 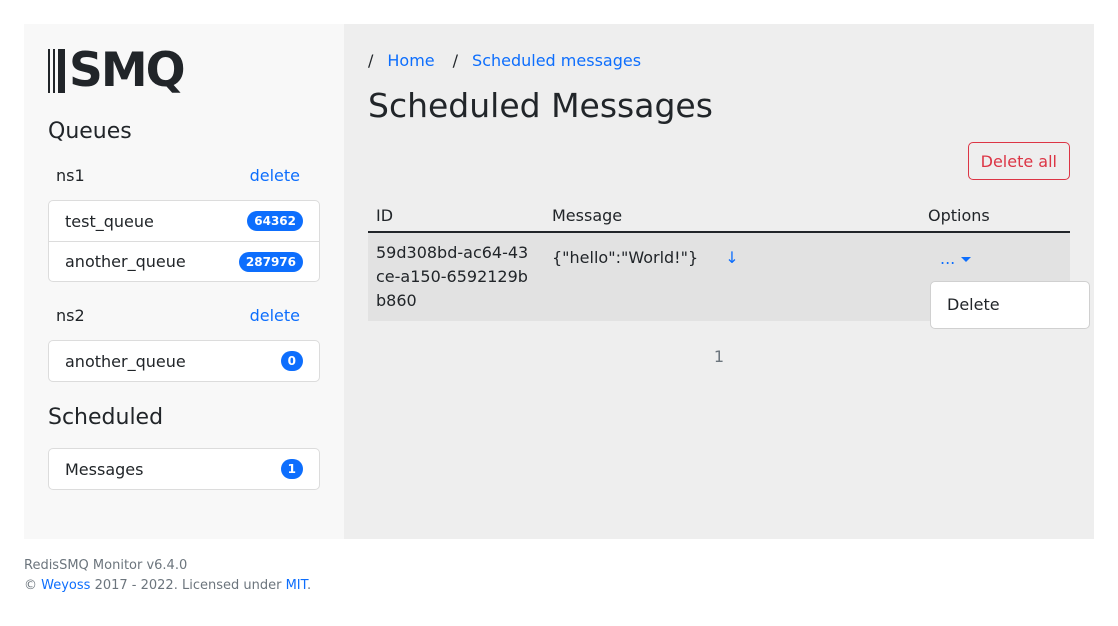 I want to click on options-dropdown-menu: Delete, so click(x=1010, y=305).